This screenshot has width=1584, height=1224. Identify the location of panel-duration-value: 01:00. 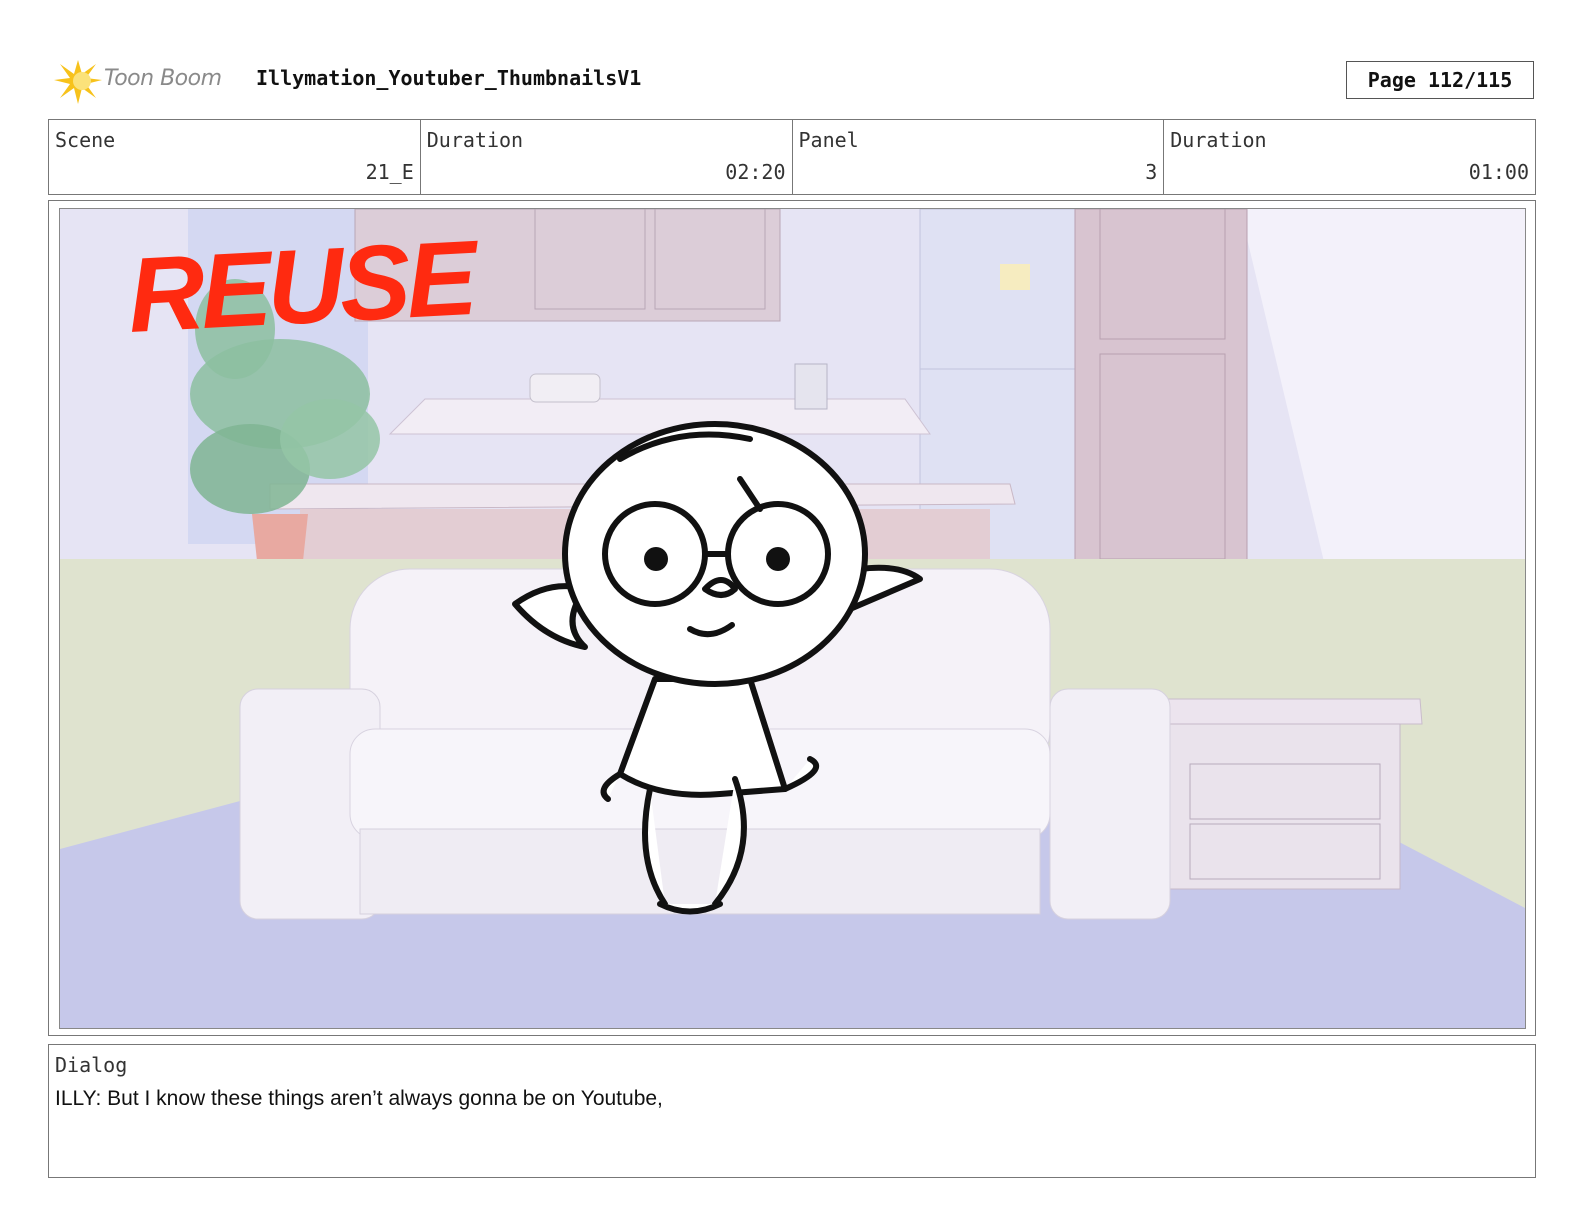
(1498, 172).